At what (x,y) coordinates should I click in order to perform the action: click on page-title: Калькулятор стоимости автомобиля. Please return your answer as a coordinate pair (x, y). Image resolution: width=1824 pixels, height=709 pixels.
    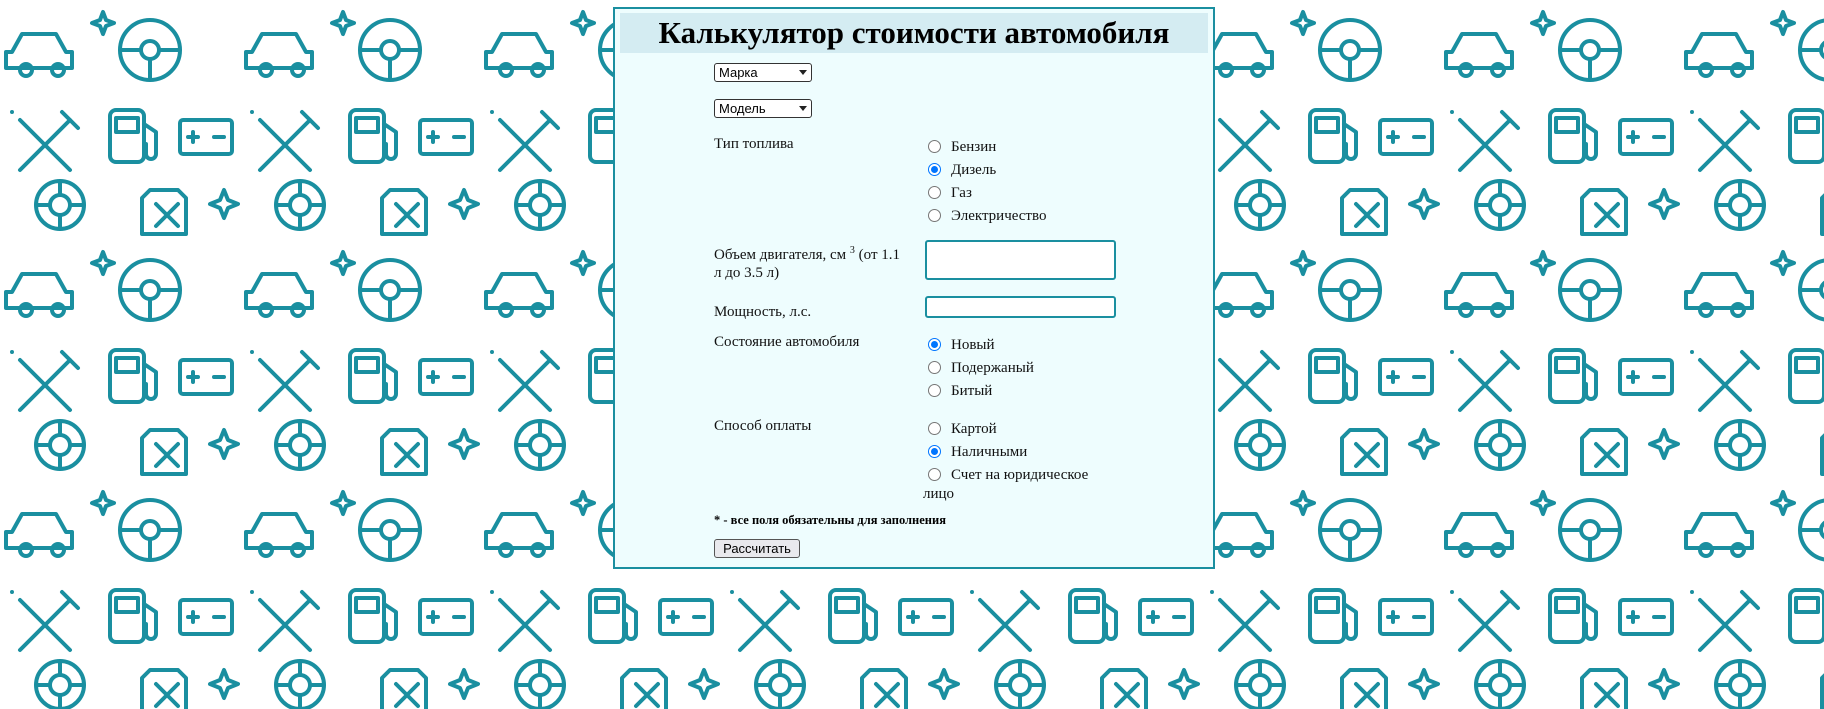
    Looking at the image, I should click on (914, 33).